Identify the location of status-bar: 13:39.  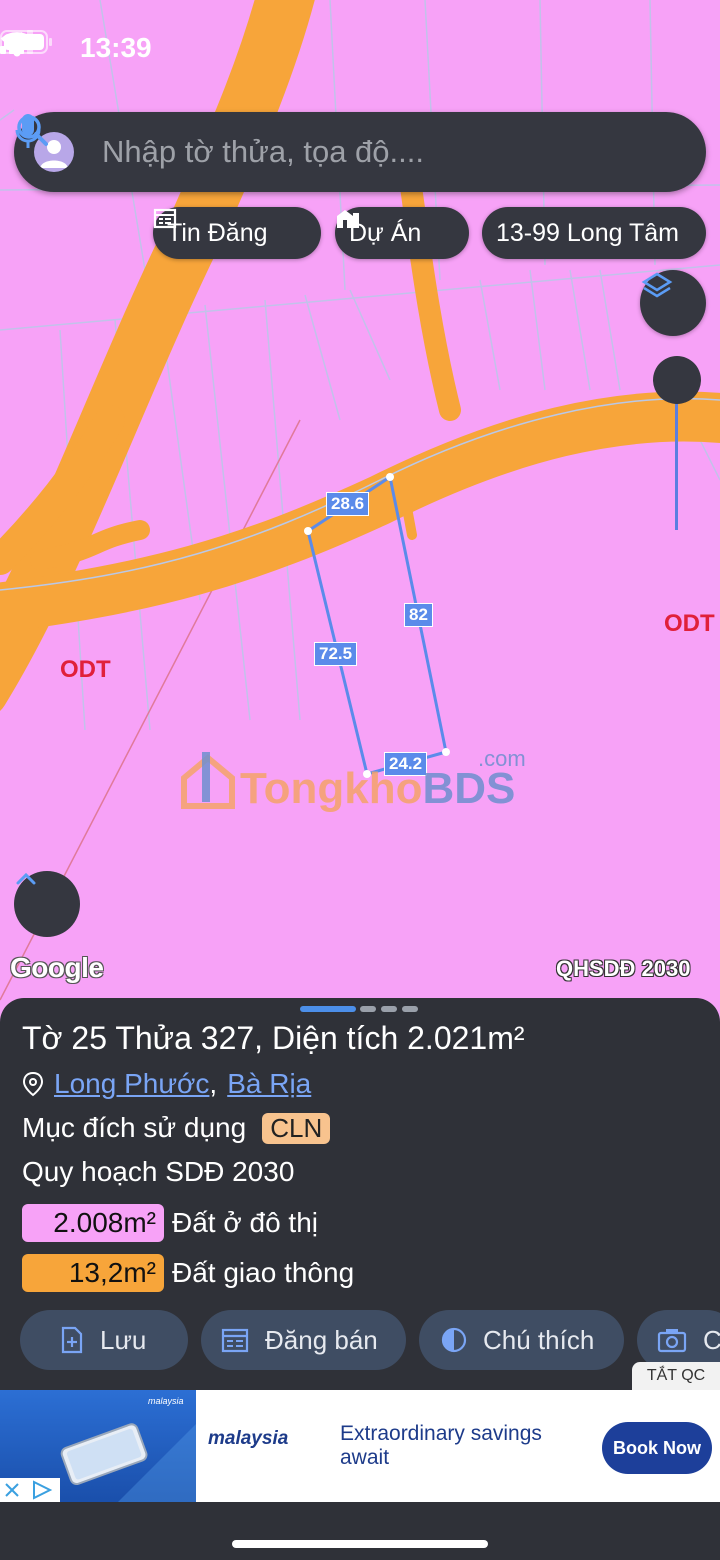
(360, 50).